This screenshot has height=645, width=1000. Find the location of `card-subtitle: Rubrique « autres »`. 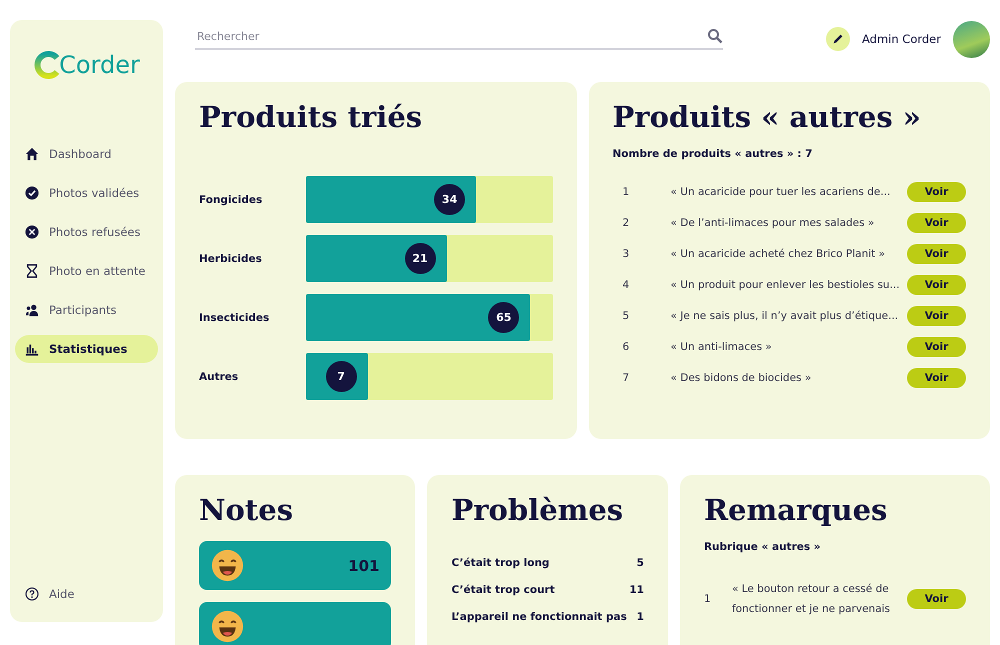

card-subtitle: Rubrique « autres » is located at coordinates (763, 547).